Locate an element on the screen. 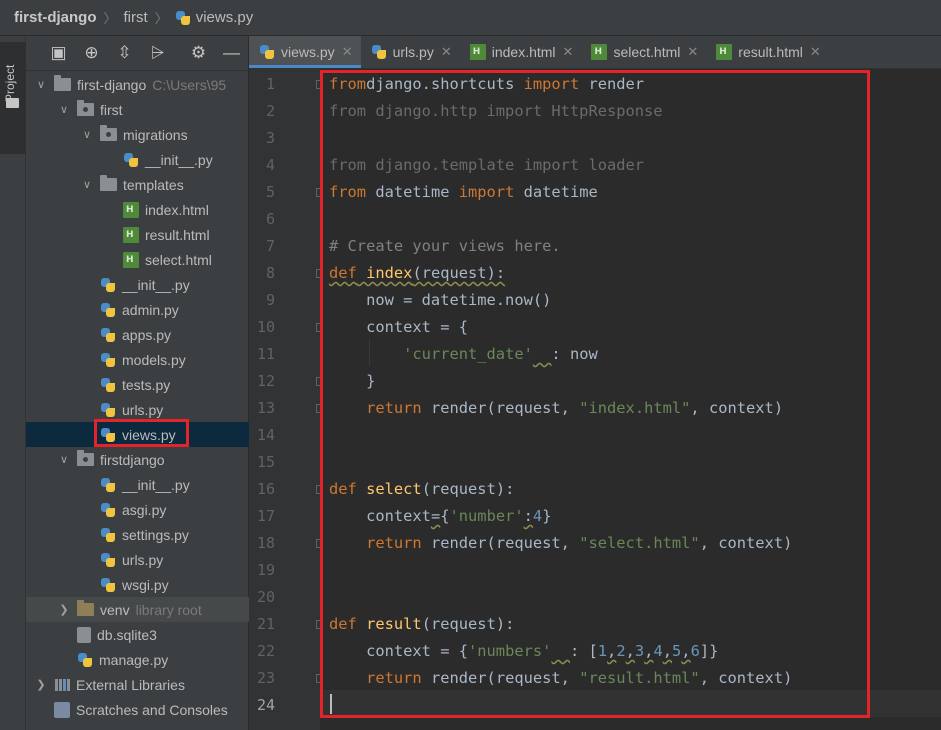 The height and width of the screenshot is (730, 941). code-line: now = datetime.now() is located at coordinates (440, 300).